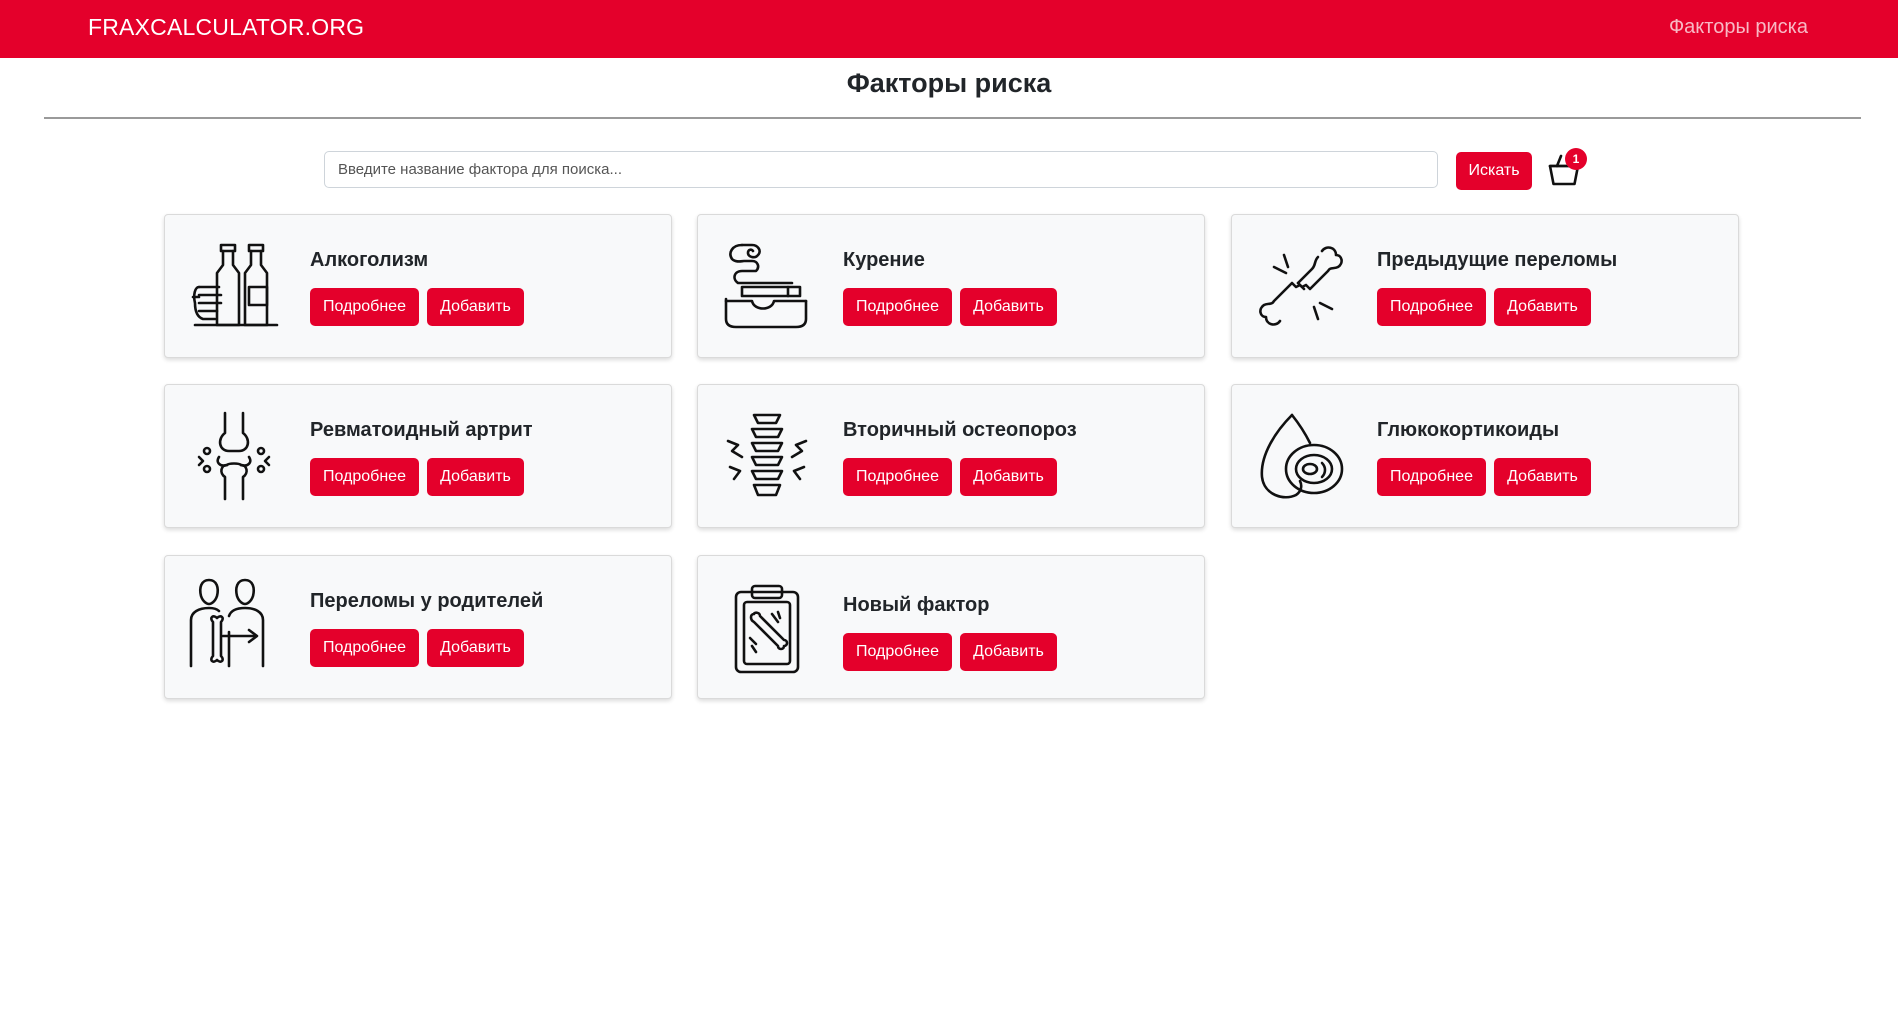 The image size is (1898, 1028). I want to click on risk-factor-card-parental-fractures: Переломы у родителей Подробнее Добавить, so click(418, 627).